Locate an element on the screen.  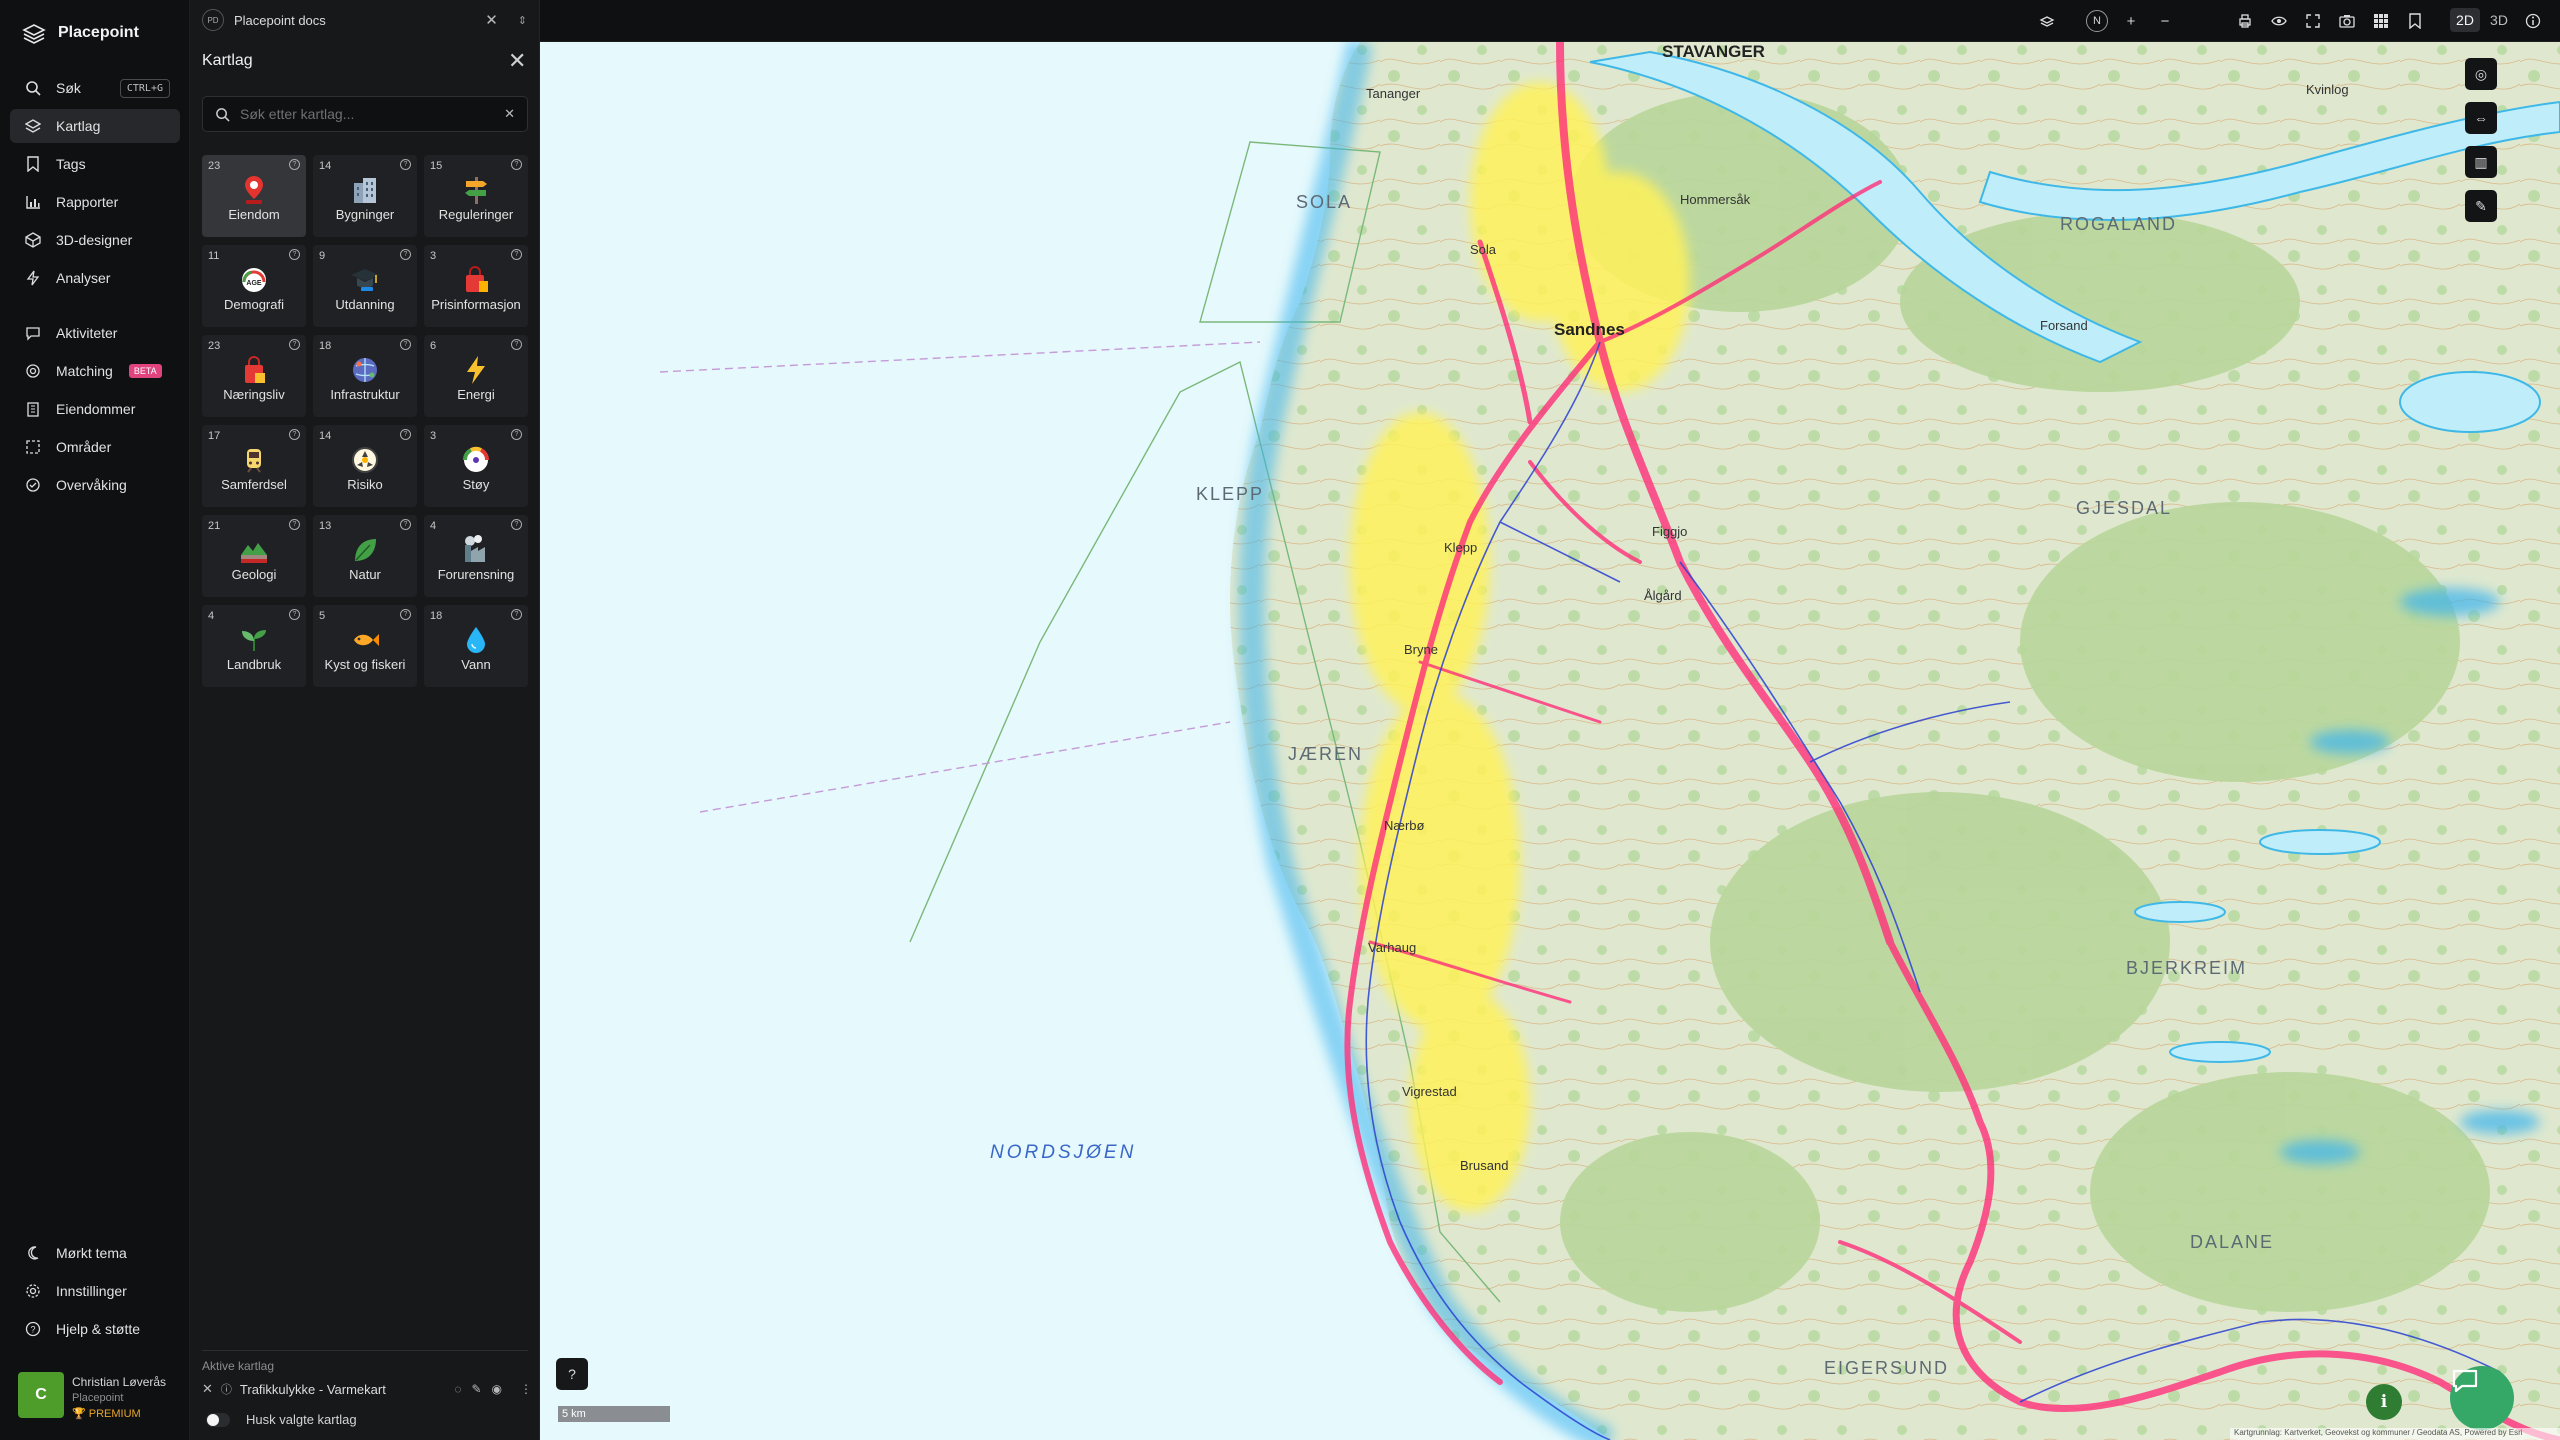
nav-item-overvaking: Overvåking is located at coordinates (95, 485).